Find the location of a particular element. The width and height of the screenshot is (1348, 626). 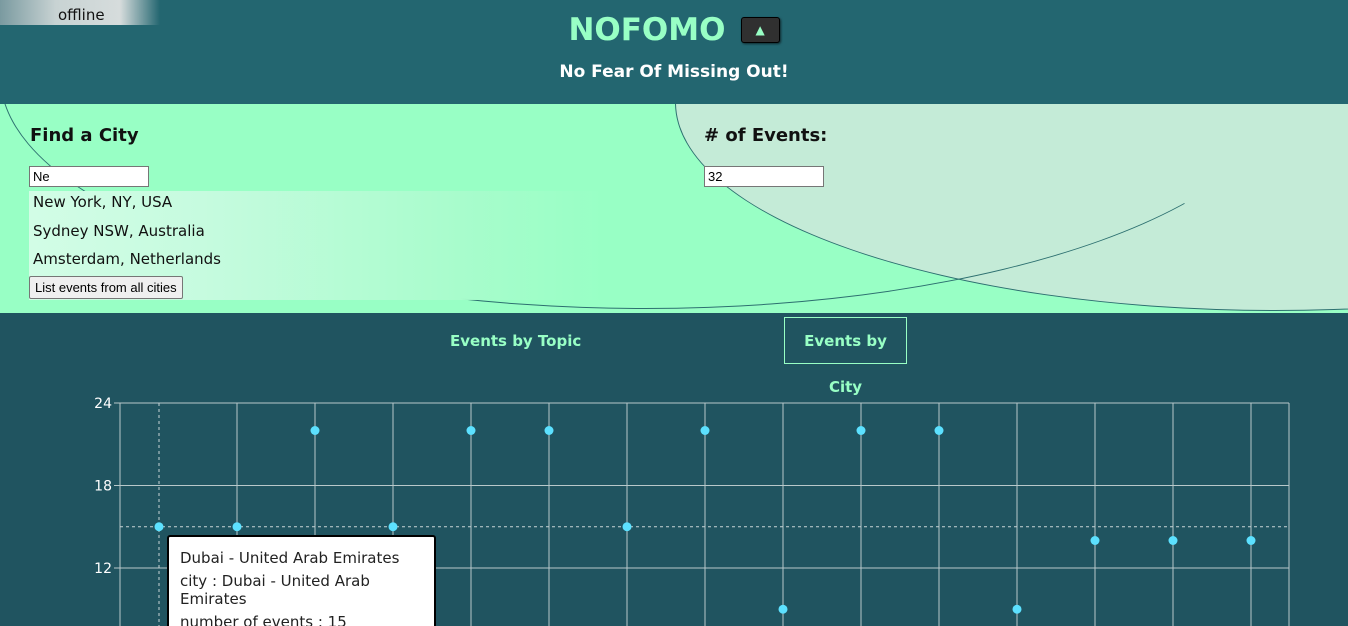

chart-tooltip: Dubai - United Arab Emirates city is located at coordinates (301, 580).